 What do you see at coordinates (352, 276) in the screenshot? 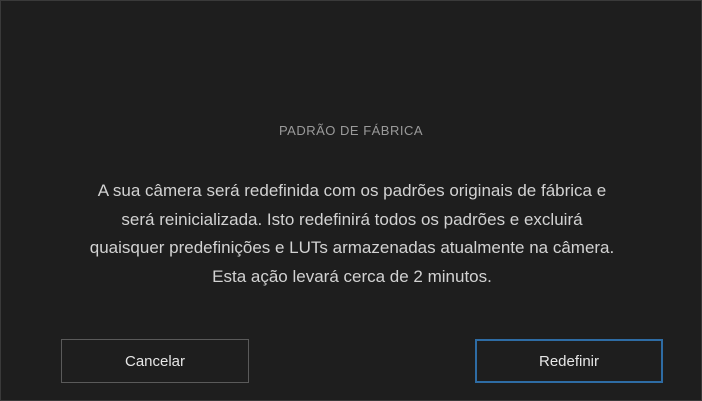
I see `message-line: Esta ação levará cerca de 2 minutos.` at bounding box center [352, 276].